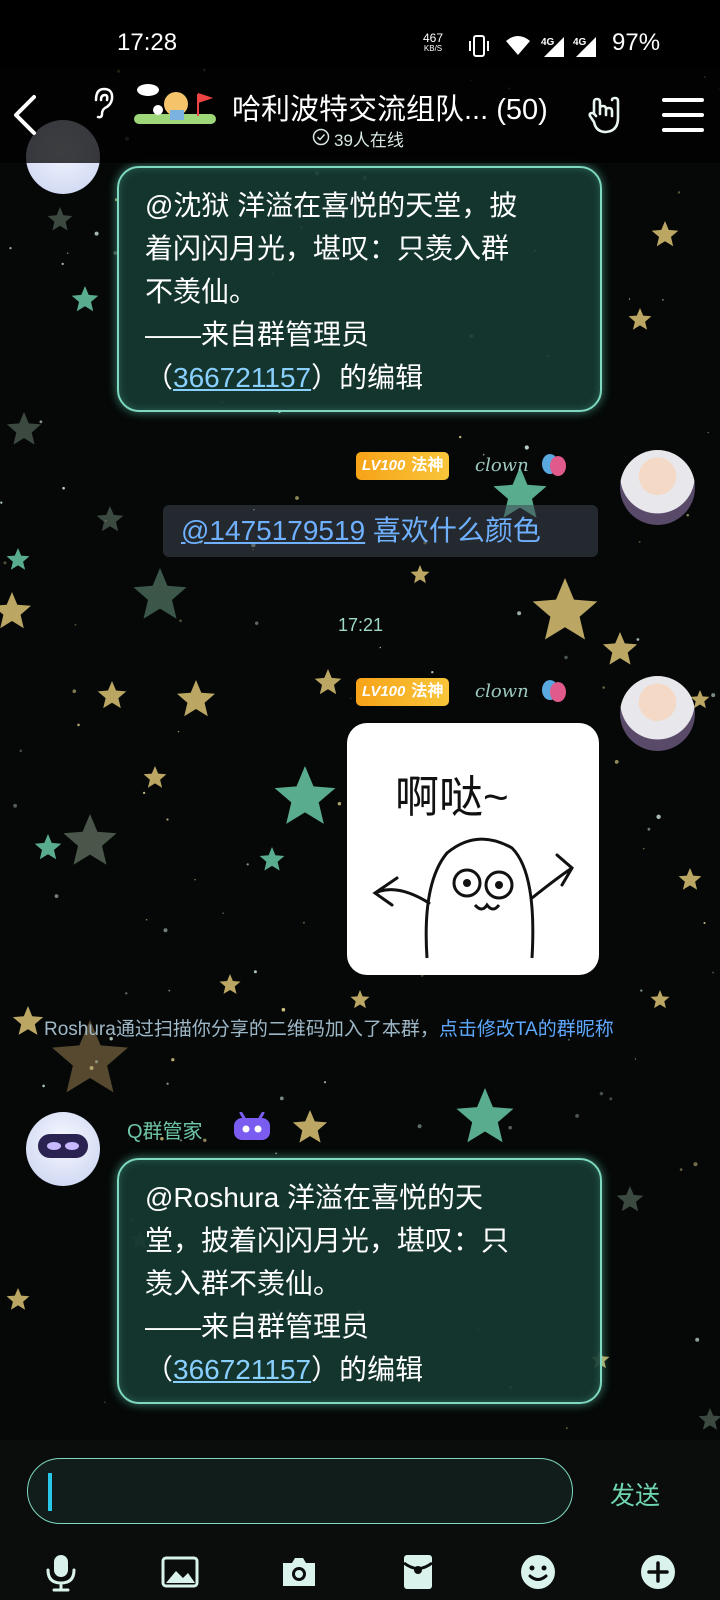 This screenshot has width=720, height=1600. Describe the element at coordinates (390, 107) in the screenshot. I see `group-title: 哈利波特交流组队... (50)` at that location.